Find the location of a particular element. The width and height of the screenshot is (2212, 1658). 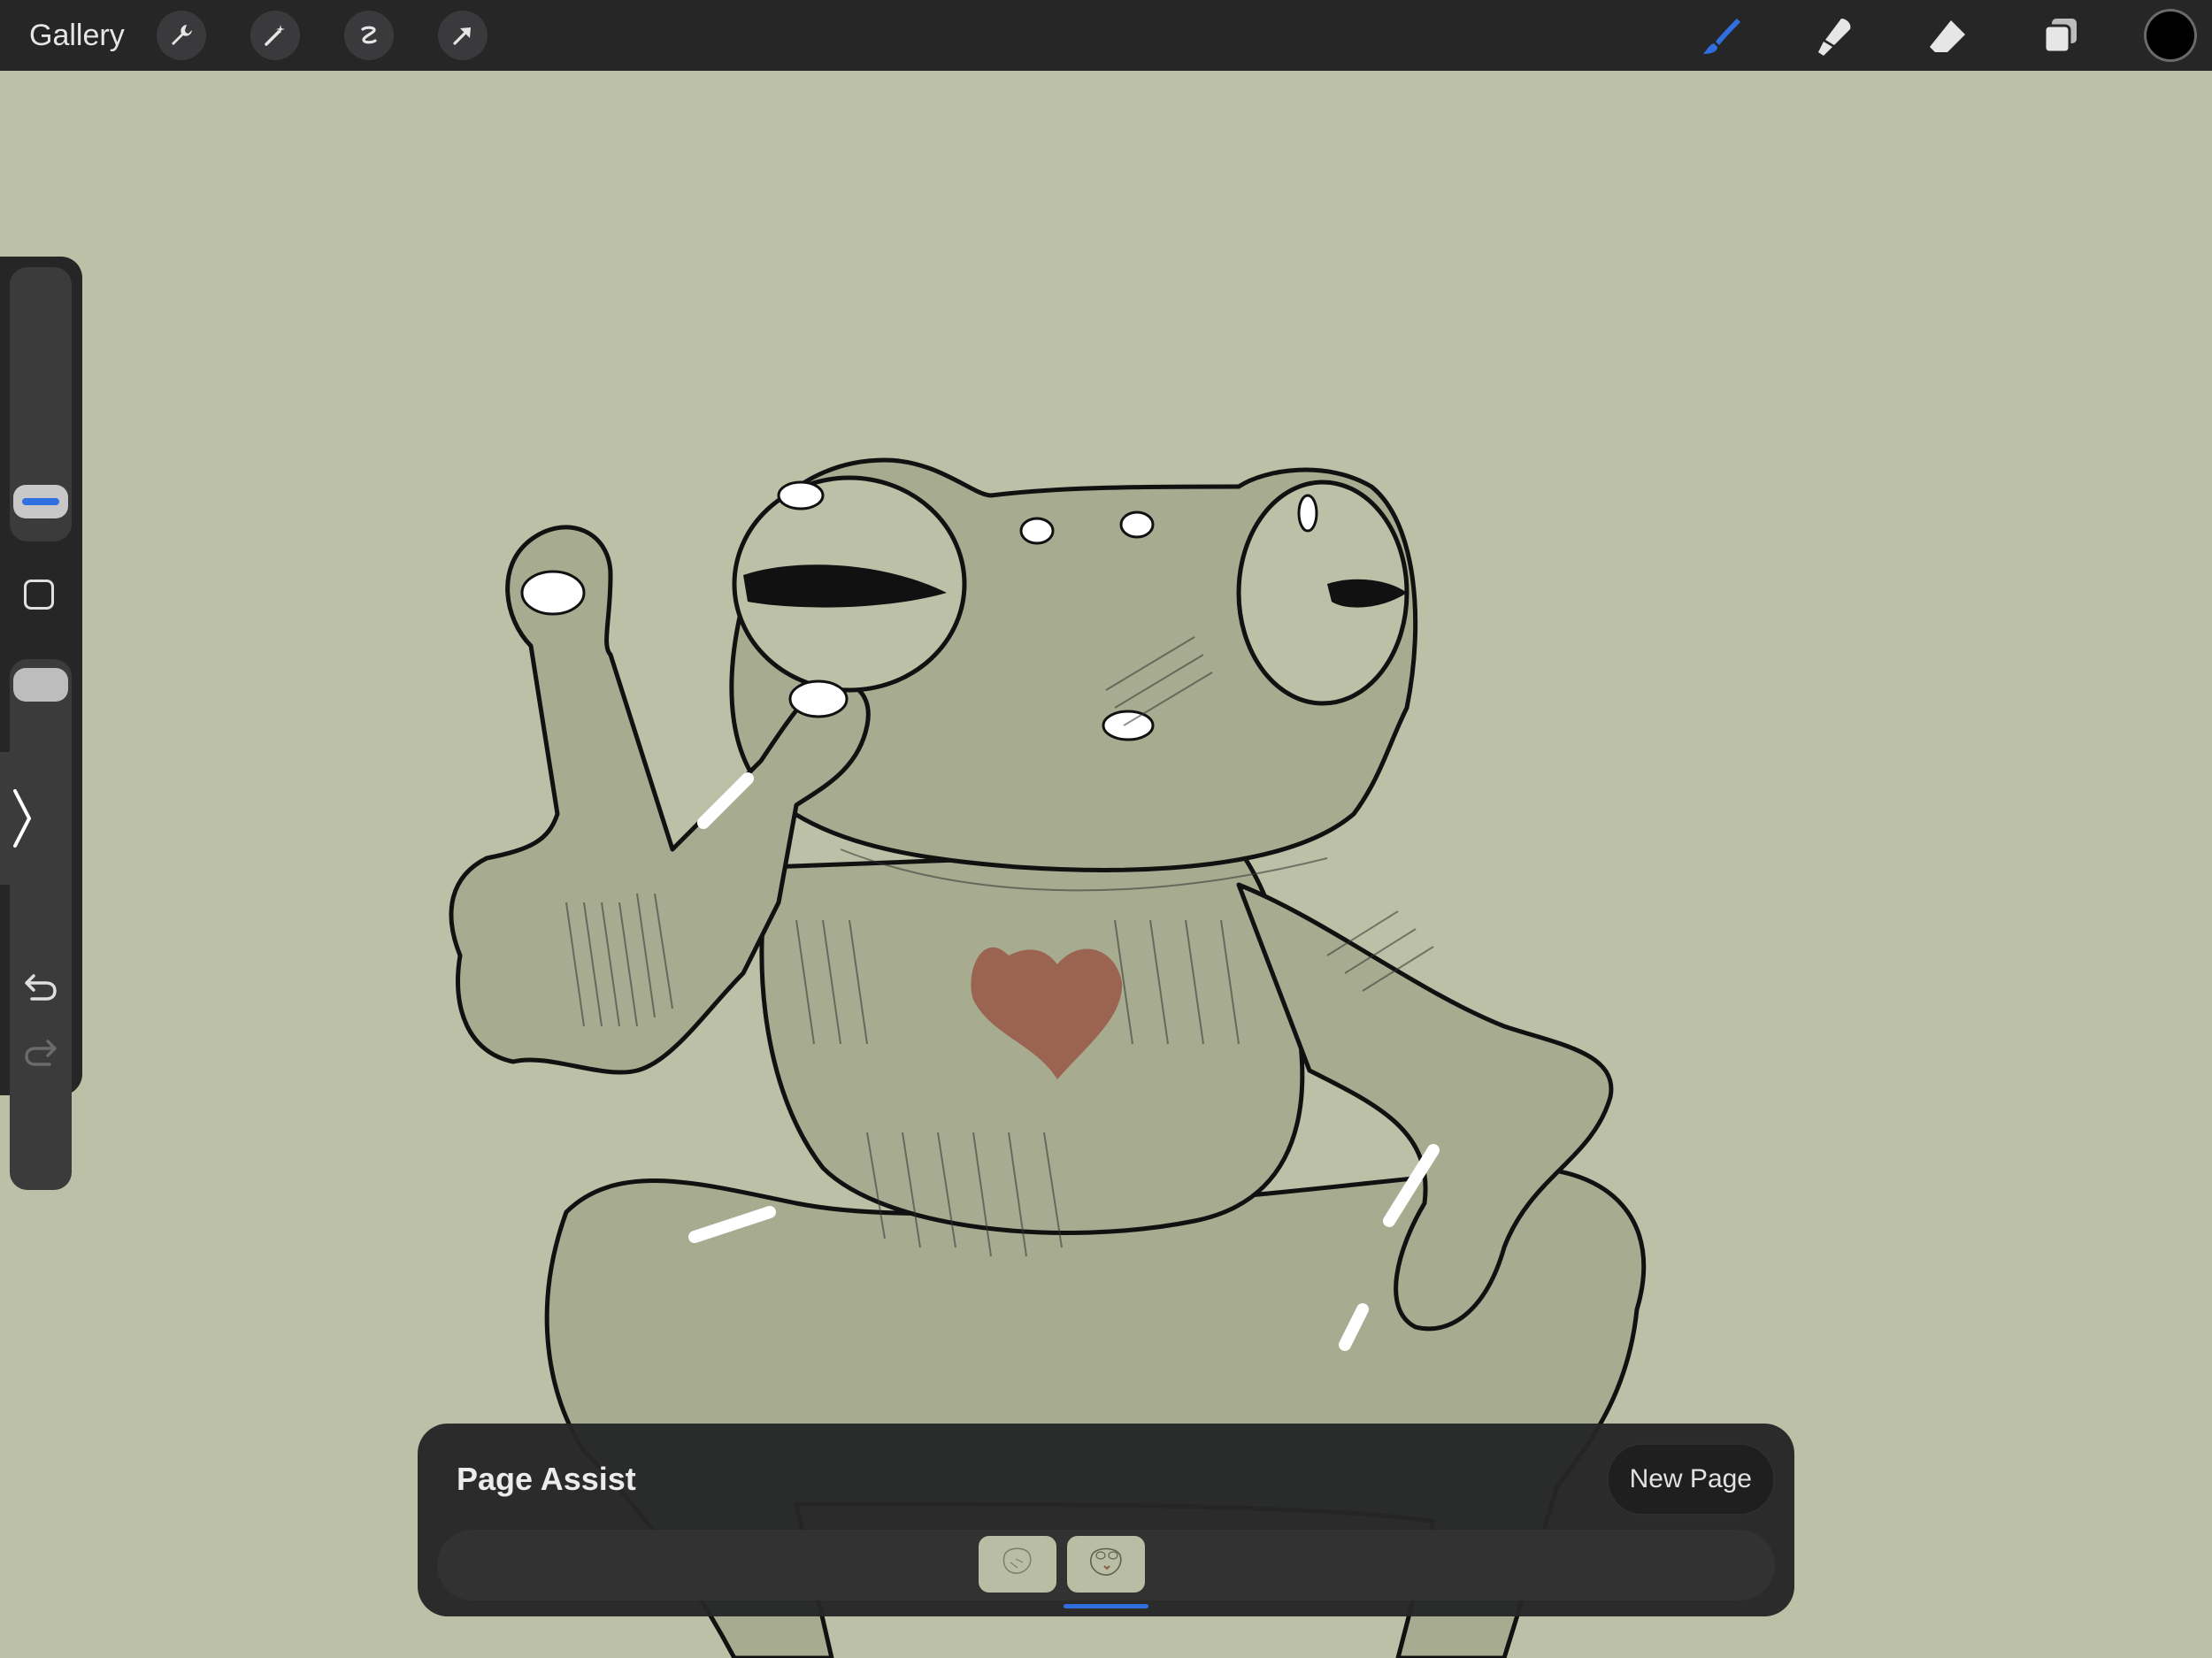

wrench-icon is located at coordinates (182, 35).